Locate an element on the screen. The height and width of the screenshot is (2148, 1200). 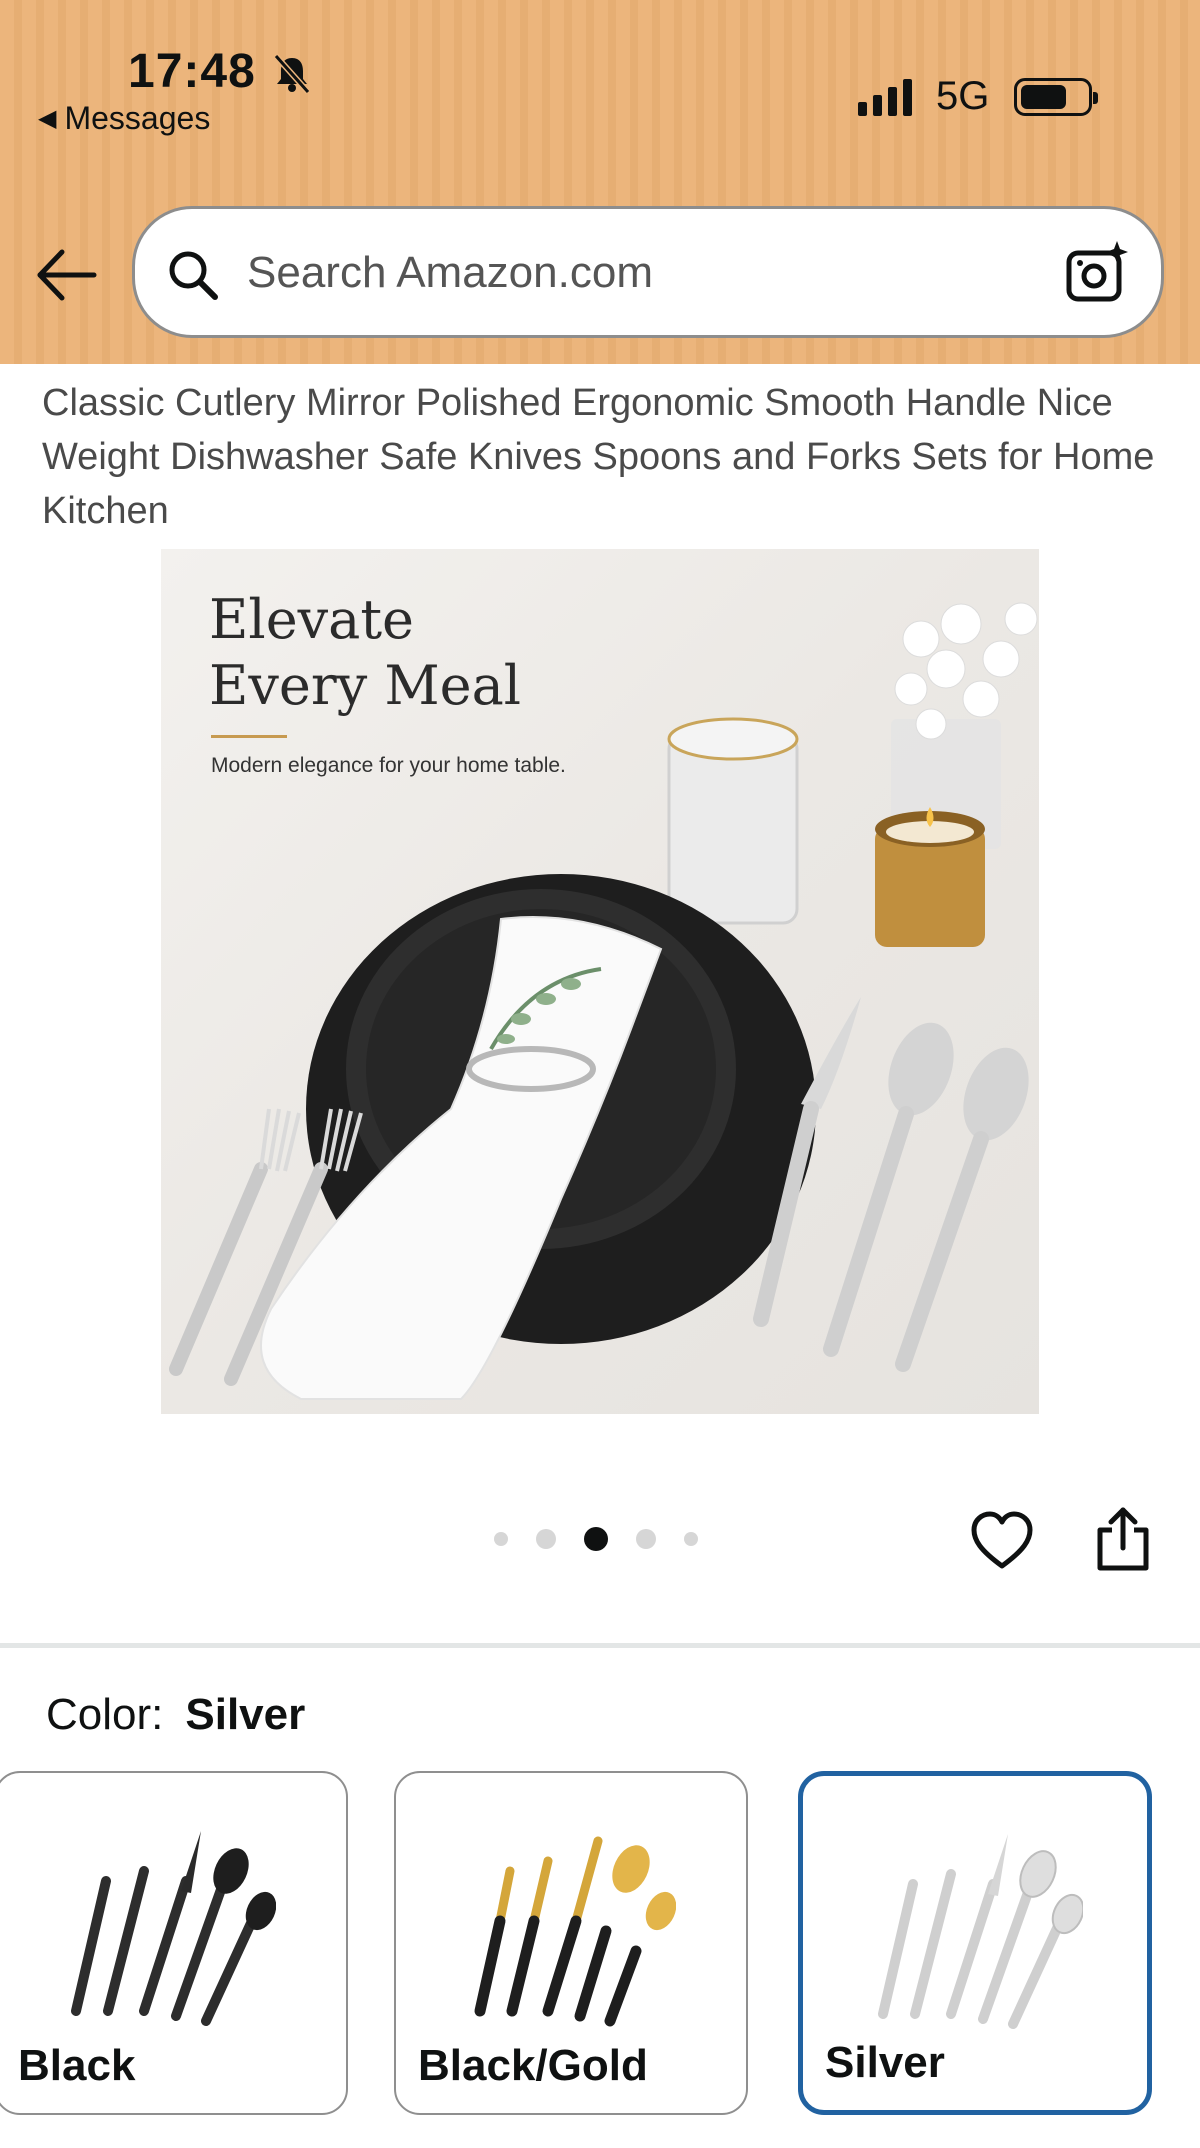
battery-icon is located at coordinates (1056, 97).